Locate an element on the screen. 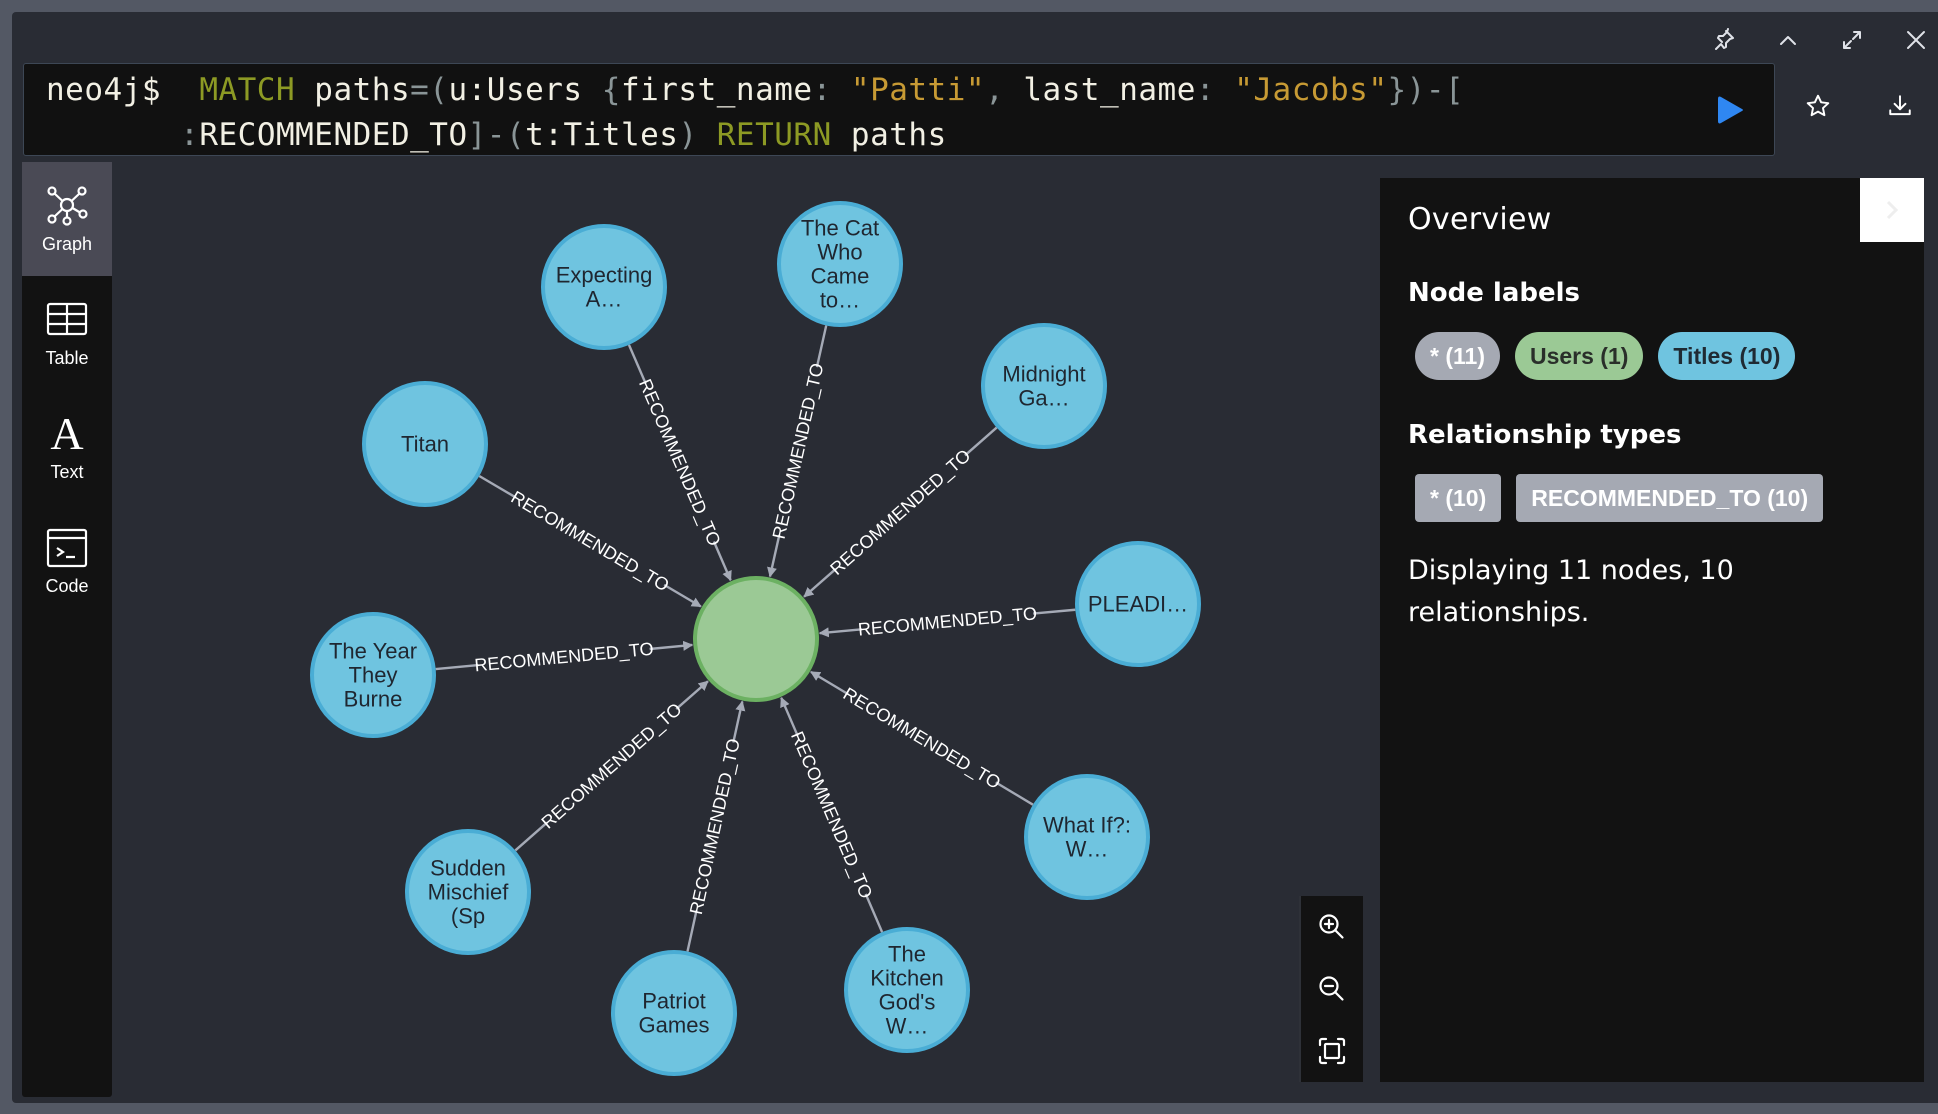  chevron-right-icon is located at coordinates (1892, 210).